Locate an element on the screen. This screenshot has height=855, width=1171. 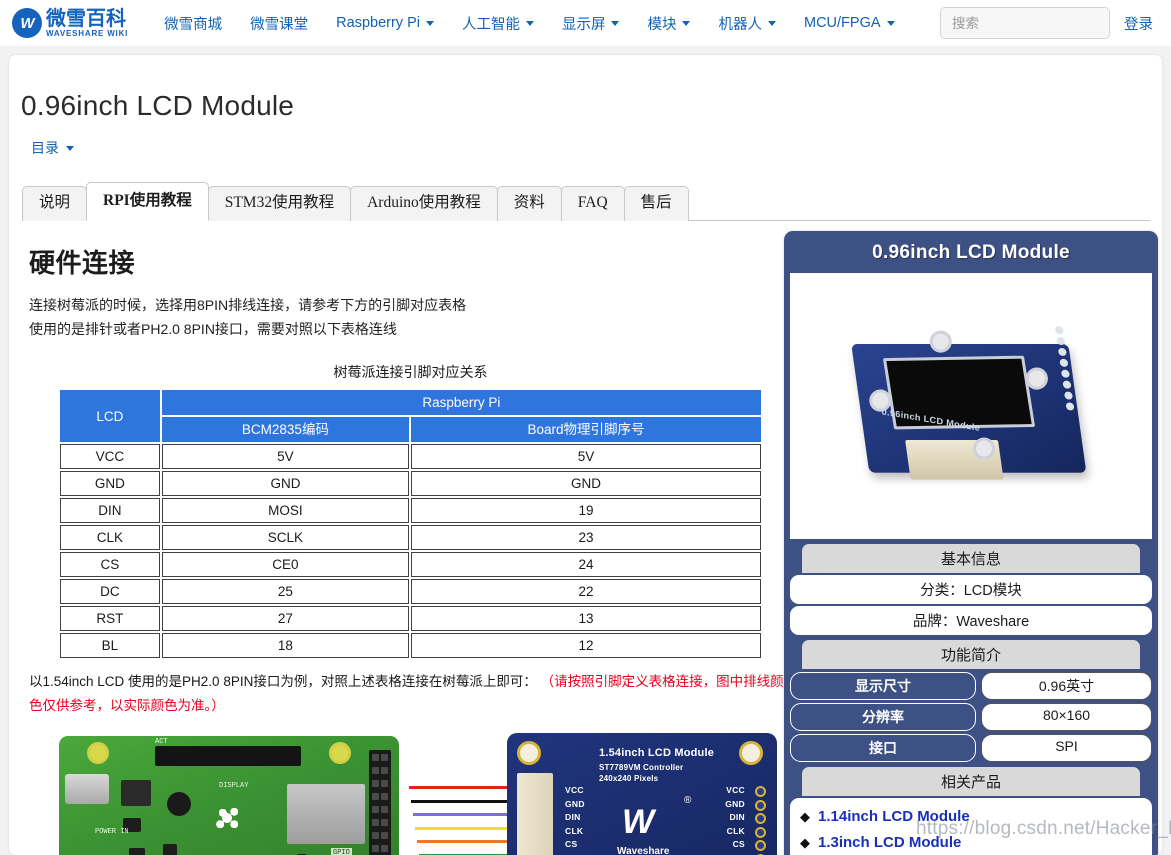
nav-item-label: 显示屏 is located at coordinates (584, 23).